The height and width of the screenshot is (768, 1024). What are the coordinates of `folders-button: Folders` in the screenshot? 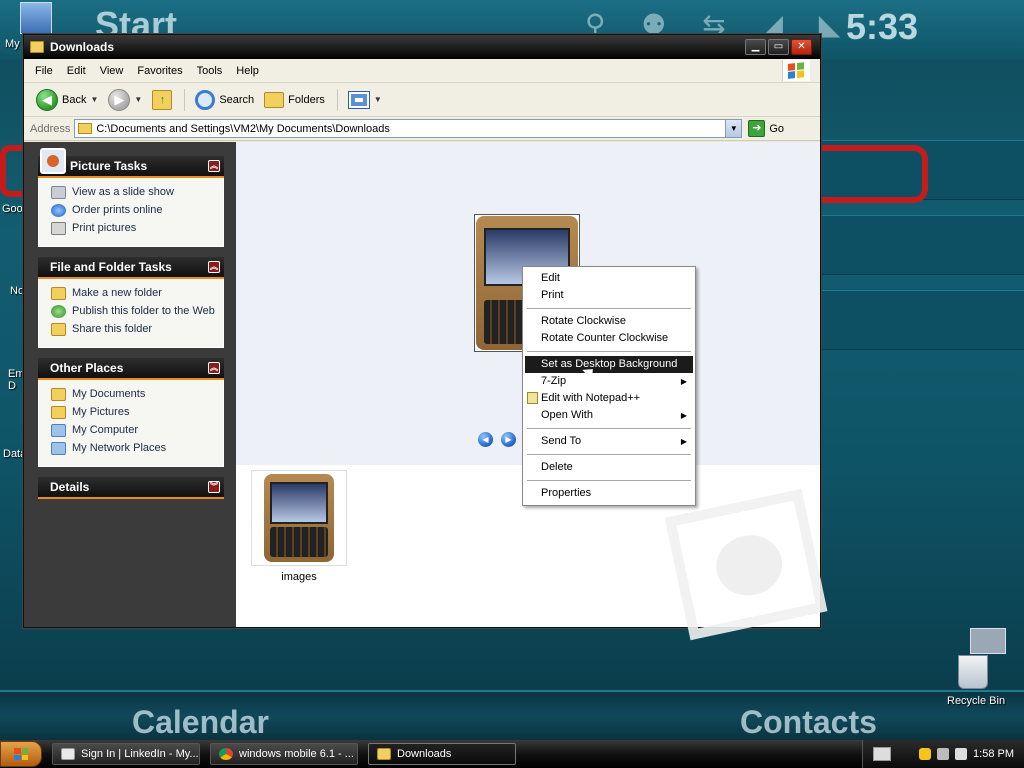 It's located at (294, 100).